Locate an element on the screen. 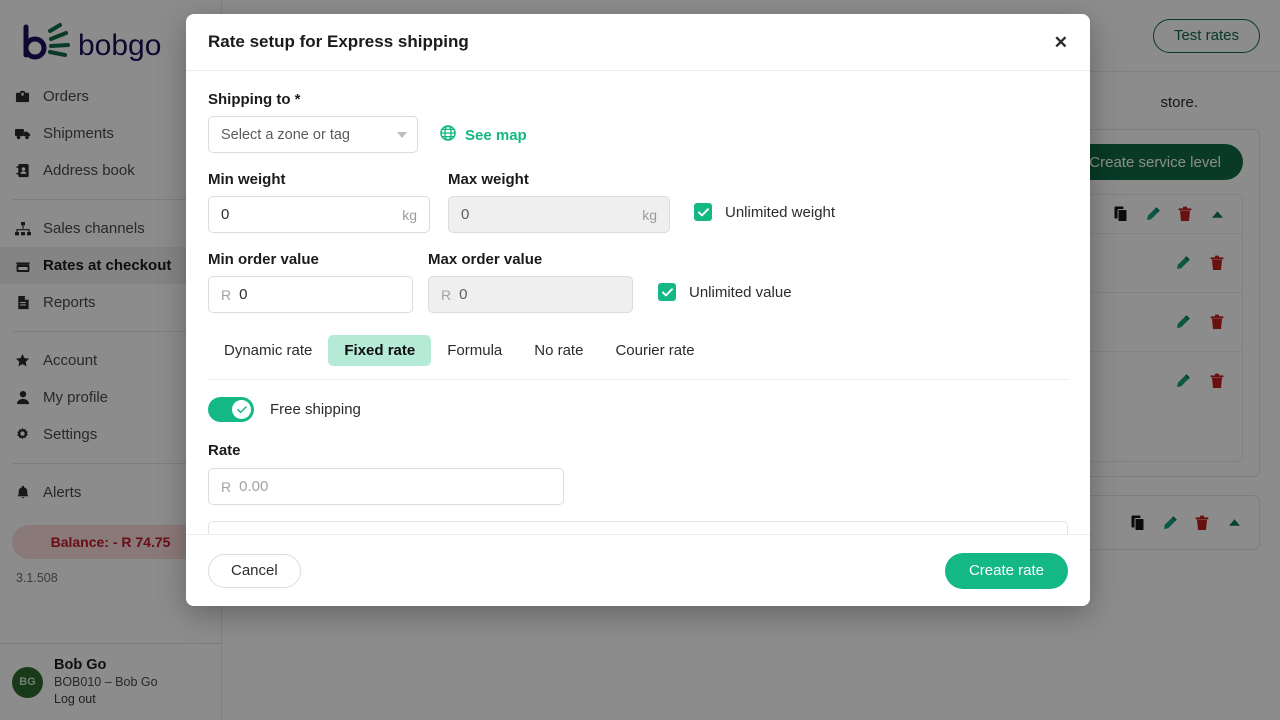 The width and height of the screenshot is (1280, 720). free-shipping-toggle is located at coordinates (231, 409).